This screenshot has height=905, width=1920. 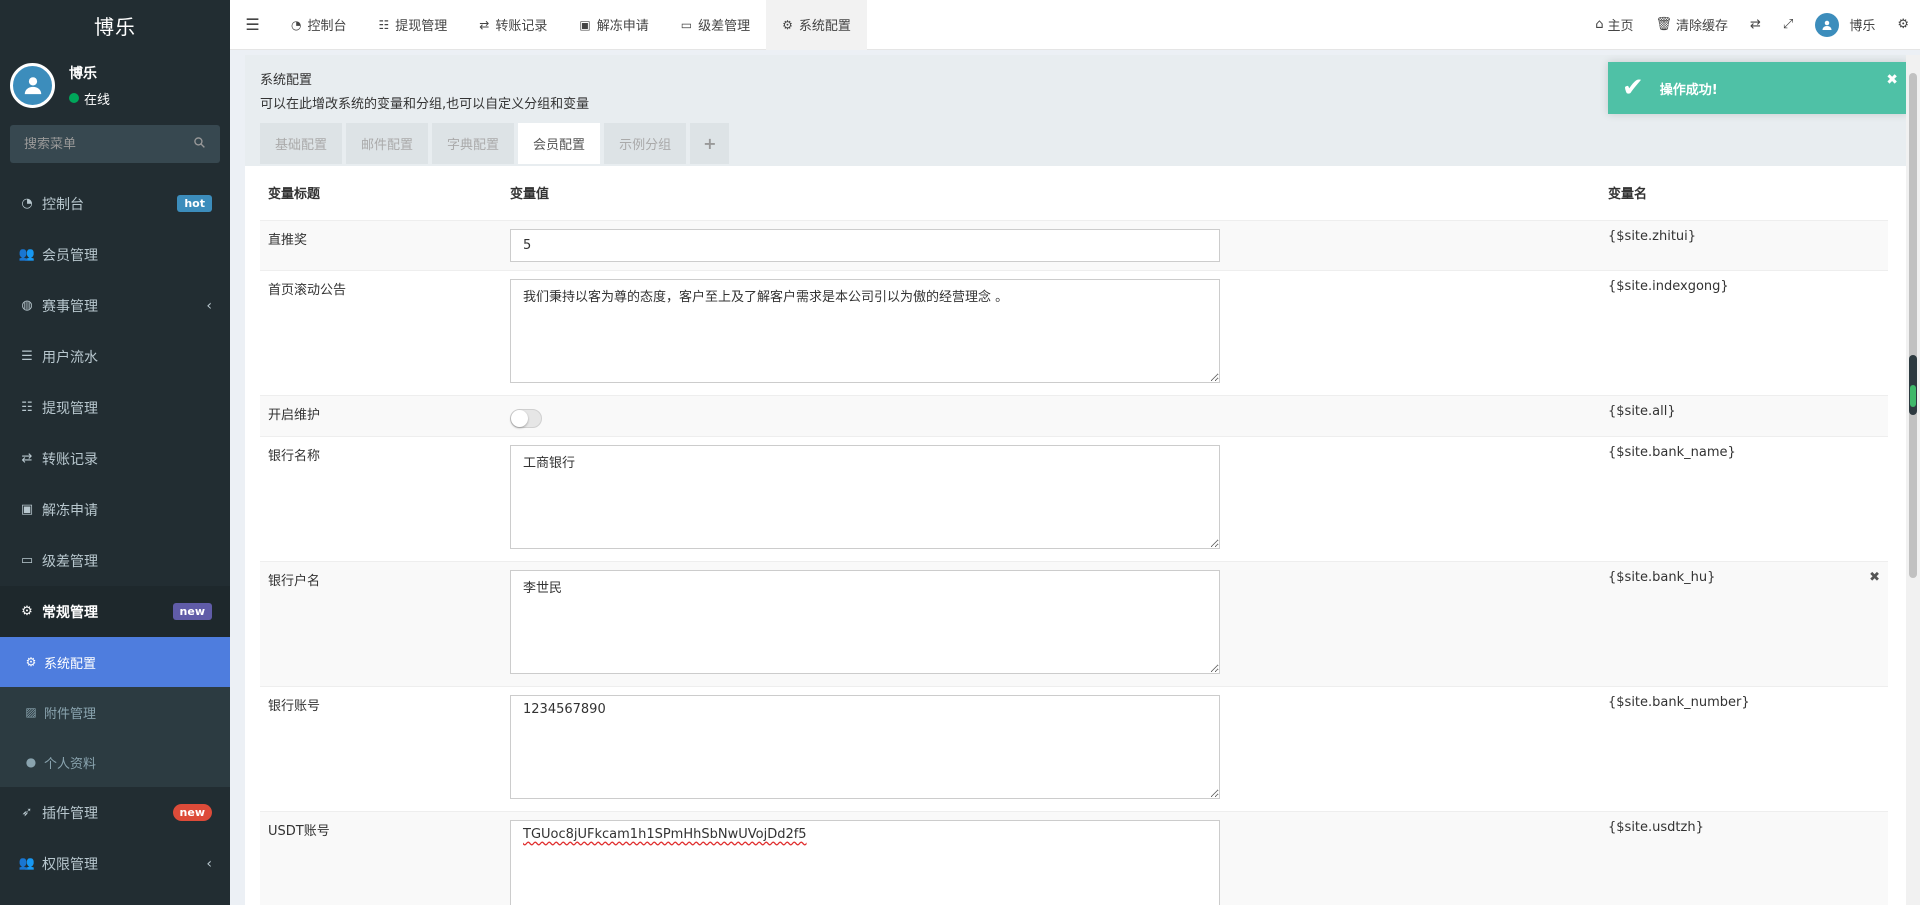 What do you see at coordinates (199, 144) in the screenshot?
I see `search-icon` at bounding box center [199, 144].